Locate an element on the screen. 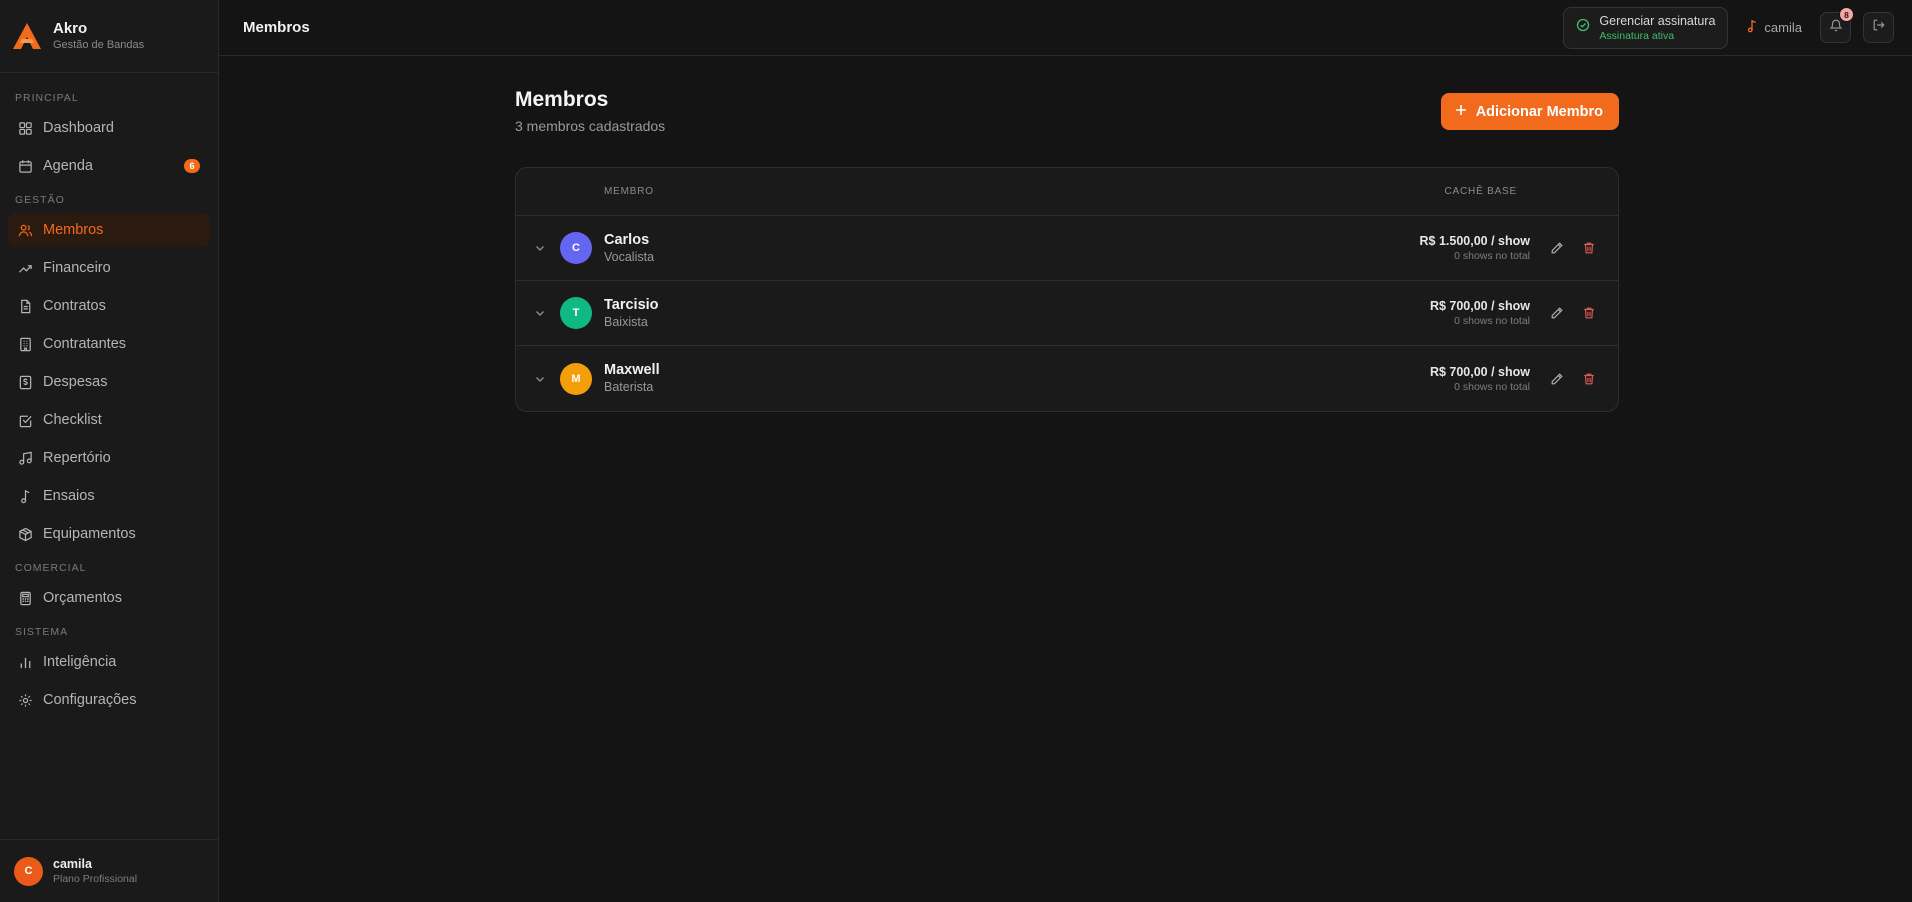 This screenshot has width=1912, height=902. section-comercial: COMERCIAL is located at coordinates (51, 568).